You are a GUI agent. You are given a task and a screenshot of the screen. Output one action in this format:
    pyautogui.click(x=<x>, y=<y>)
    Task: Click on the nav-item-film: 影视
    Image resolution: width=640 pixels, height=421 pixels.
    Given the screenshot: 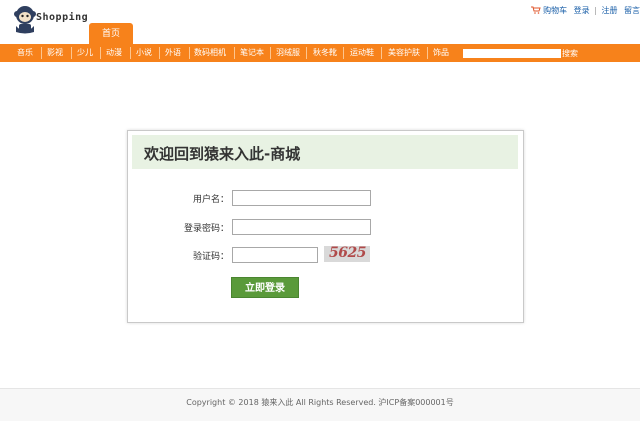 What is the action you would take?
    pyautogui.click(x=55, y=53)
    